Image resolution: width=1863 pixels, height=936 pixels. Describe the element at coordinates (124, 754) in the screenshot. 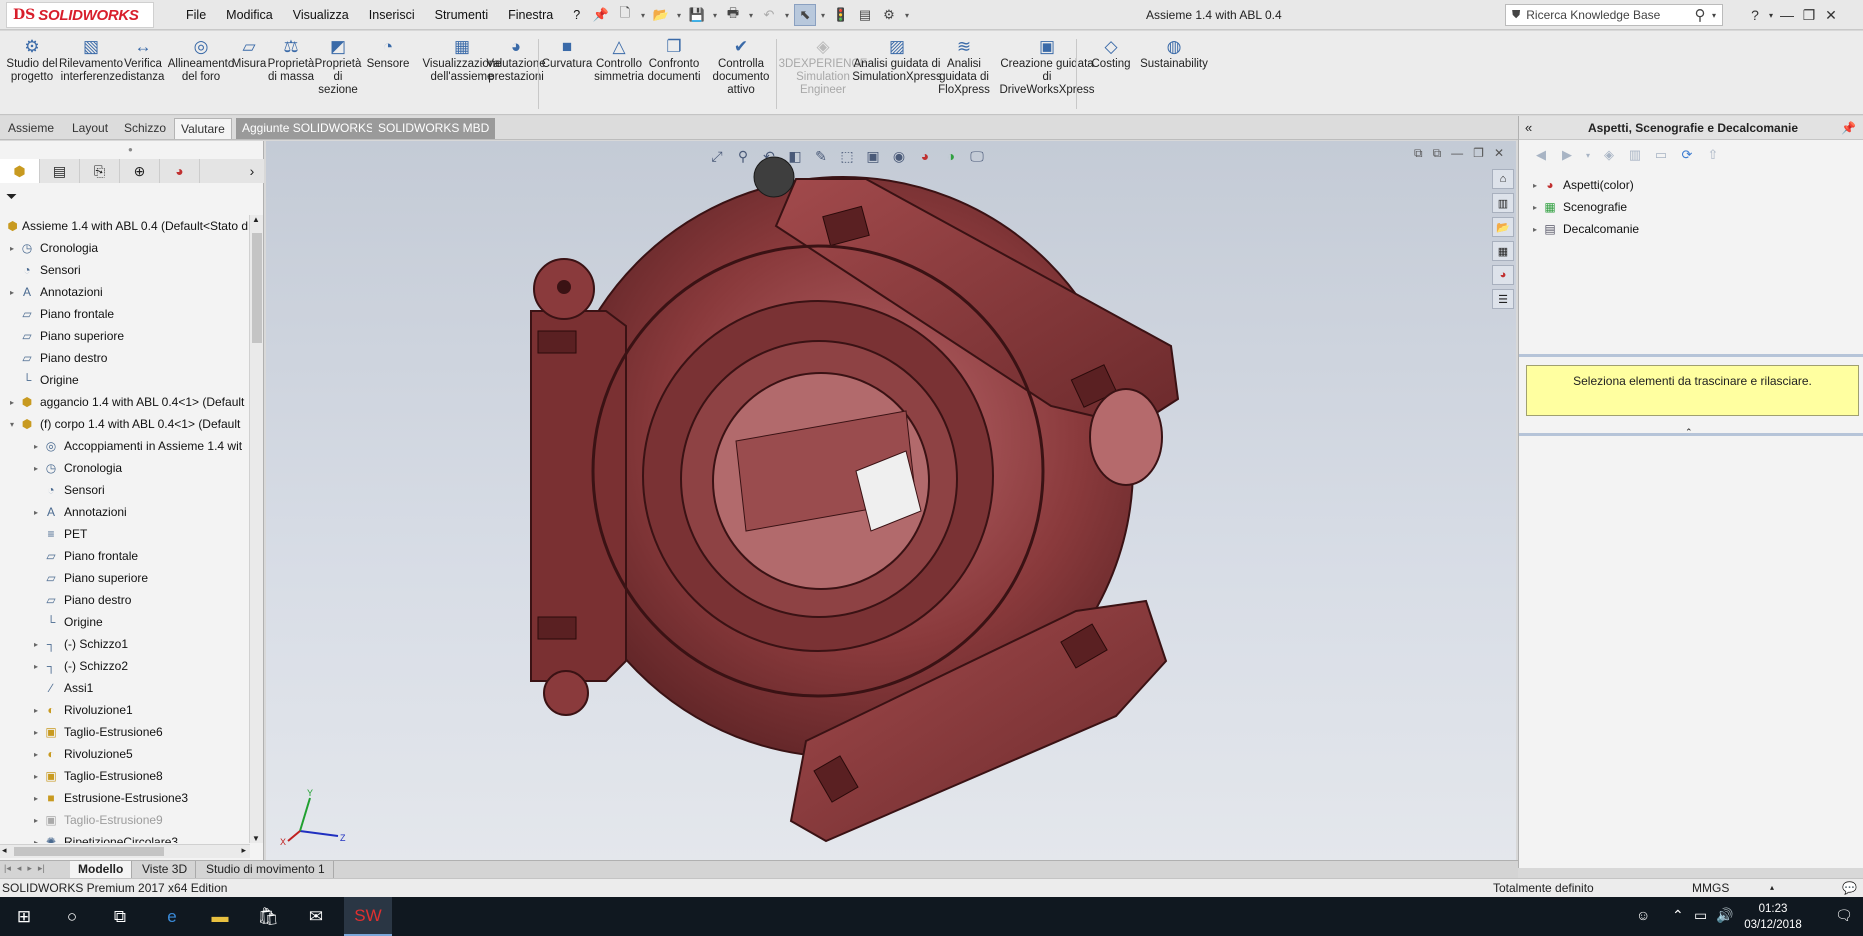

I see `tree-item: ▸ ◐ Rivoluzione5` at that location.